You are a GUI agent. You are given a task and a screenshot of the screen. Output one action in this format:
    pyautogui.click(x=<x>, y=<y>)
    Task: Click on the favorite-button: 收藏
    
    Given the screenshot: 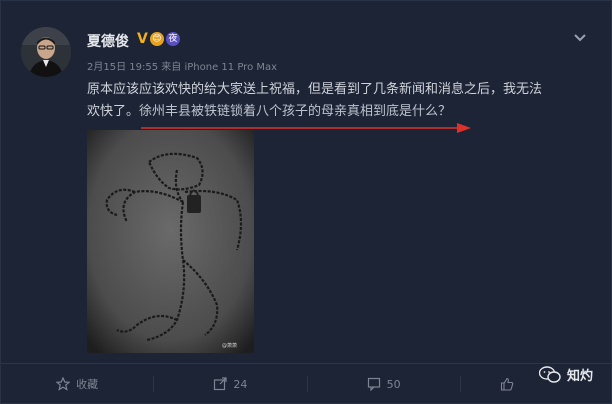 What is the action you would take?
    pyautogui.click(x=77, y=384)
    